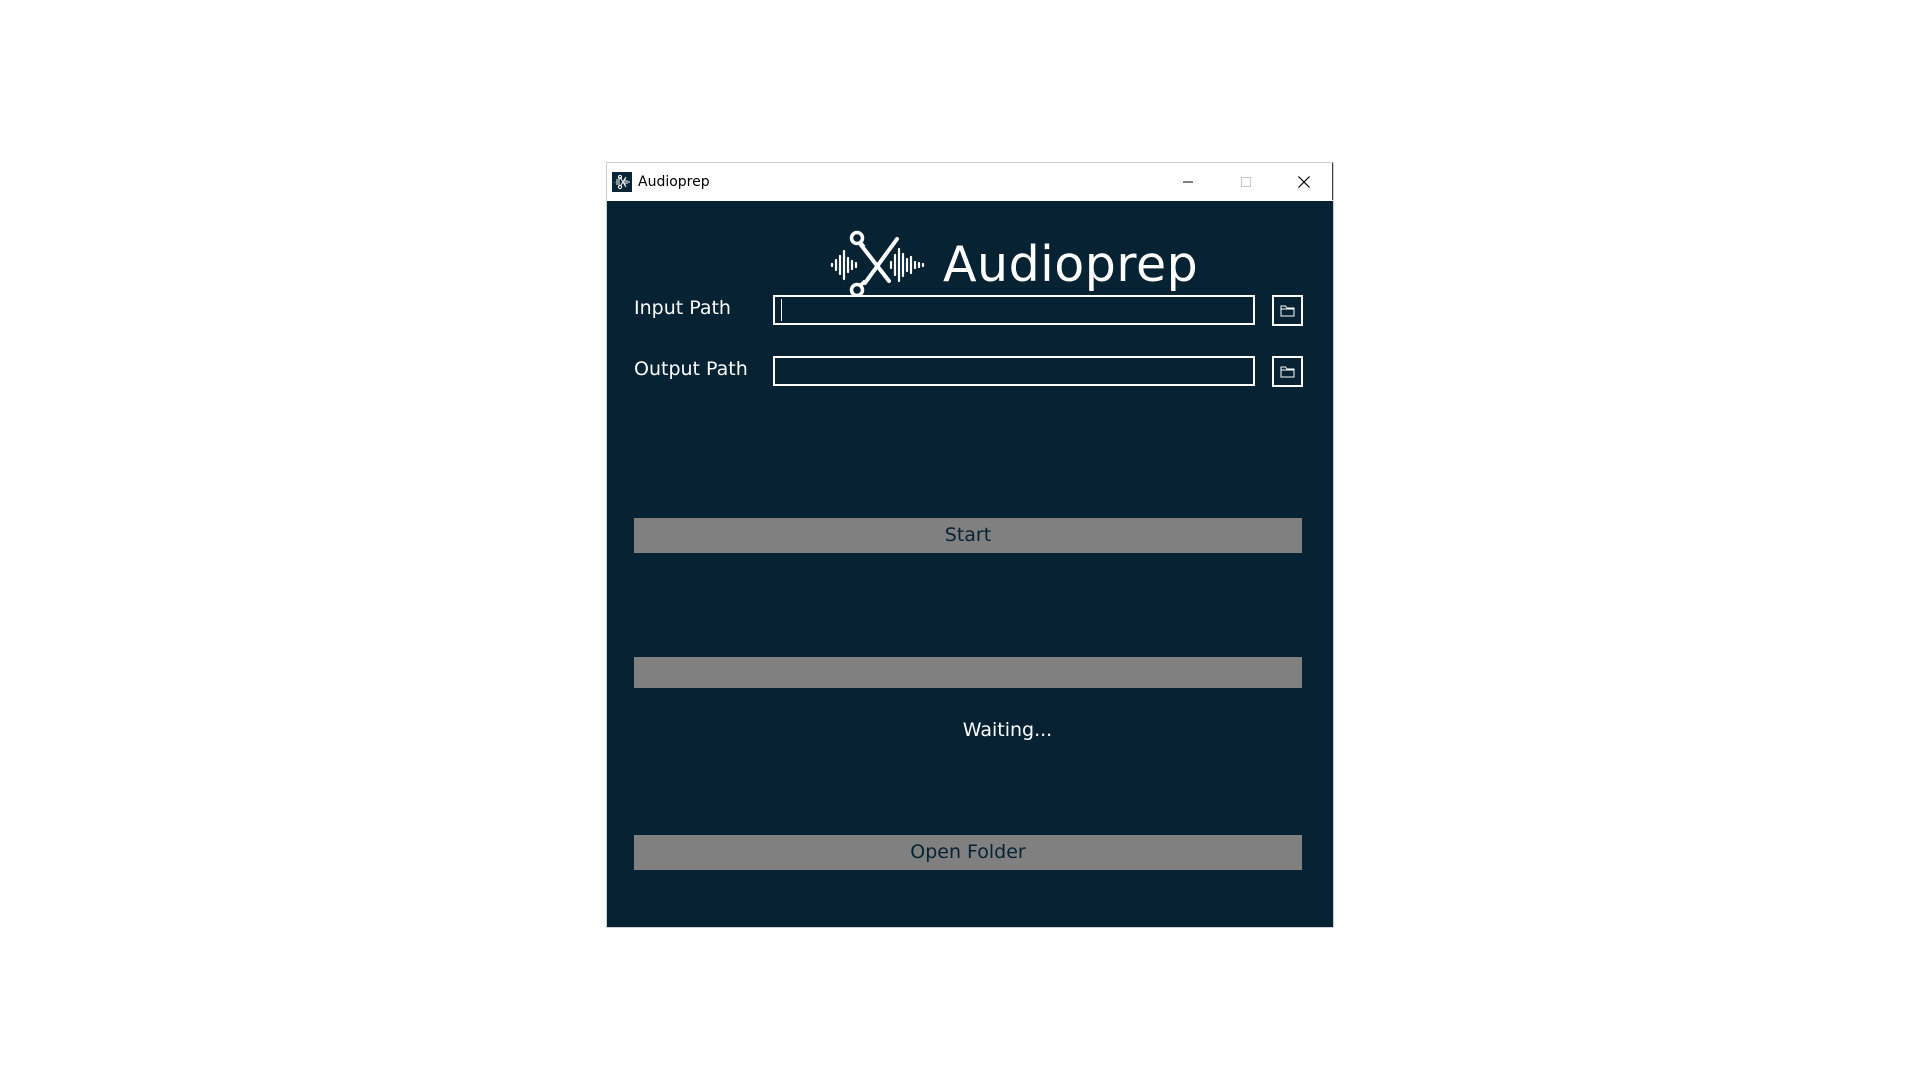  I want to click on app-name-heading: Audioprep, so click(1071, 264).